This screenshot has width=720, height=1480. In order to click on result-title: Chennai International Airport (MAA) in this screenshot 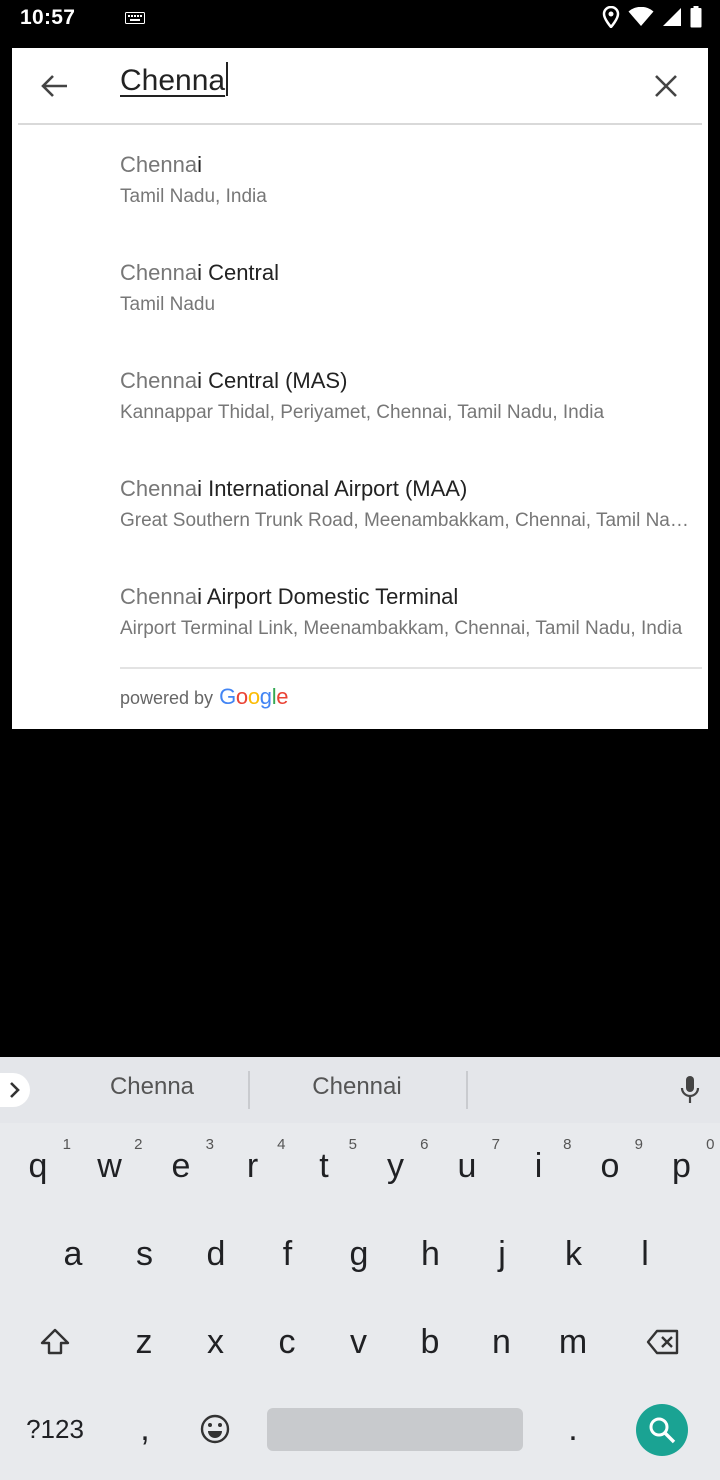, I will do `click(294, 488)`.